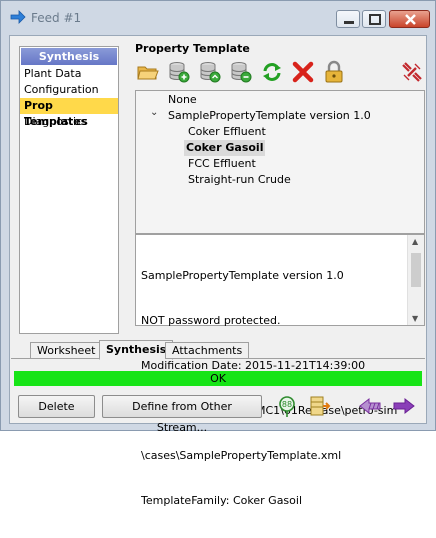 The width and height of the screenshot is (436, 538). I want to click on database-add-icon, so click(179, 72).